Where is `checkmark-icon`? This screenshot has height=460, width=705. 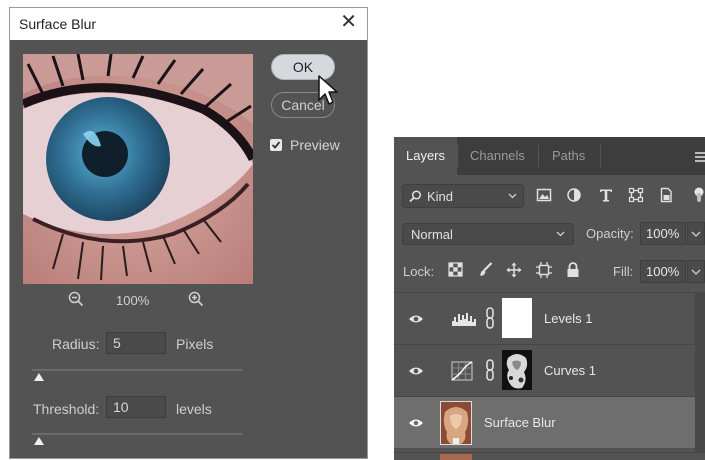 checkmark-icon is located at coordinates (276, 145).